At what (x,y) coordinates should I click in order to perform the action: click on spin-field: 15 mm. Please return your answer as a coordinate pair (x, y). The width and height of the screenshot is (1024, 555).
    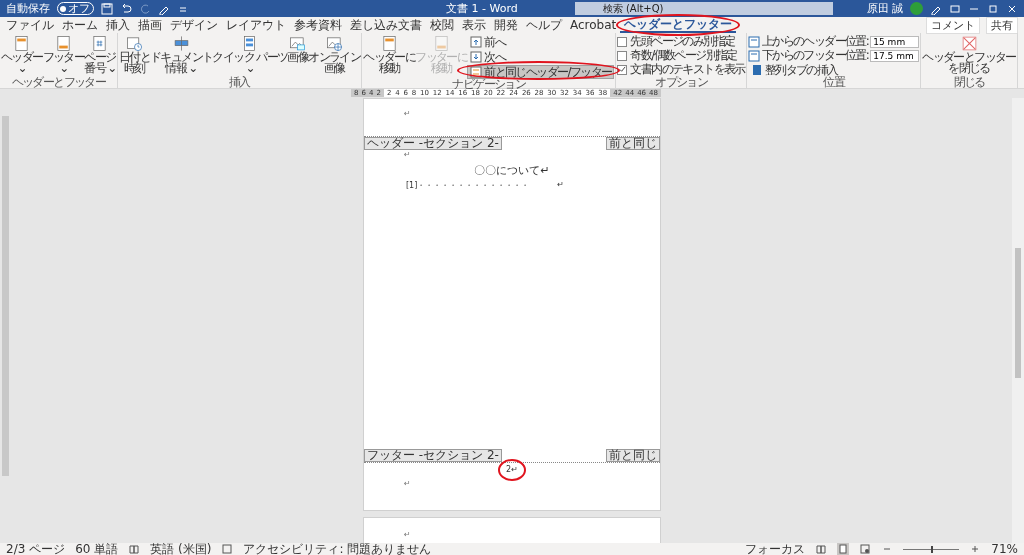
    Looking at the image, I should click on (895, 41).